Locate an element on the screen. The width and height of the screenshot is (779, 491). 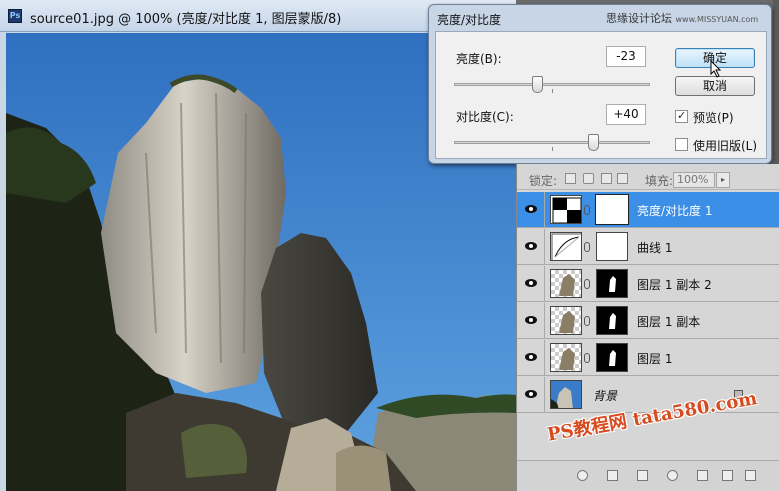
background-strip is located at coordinates (776, 82).